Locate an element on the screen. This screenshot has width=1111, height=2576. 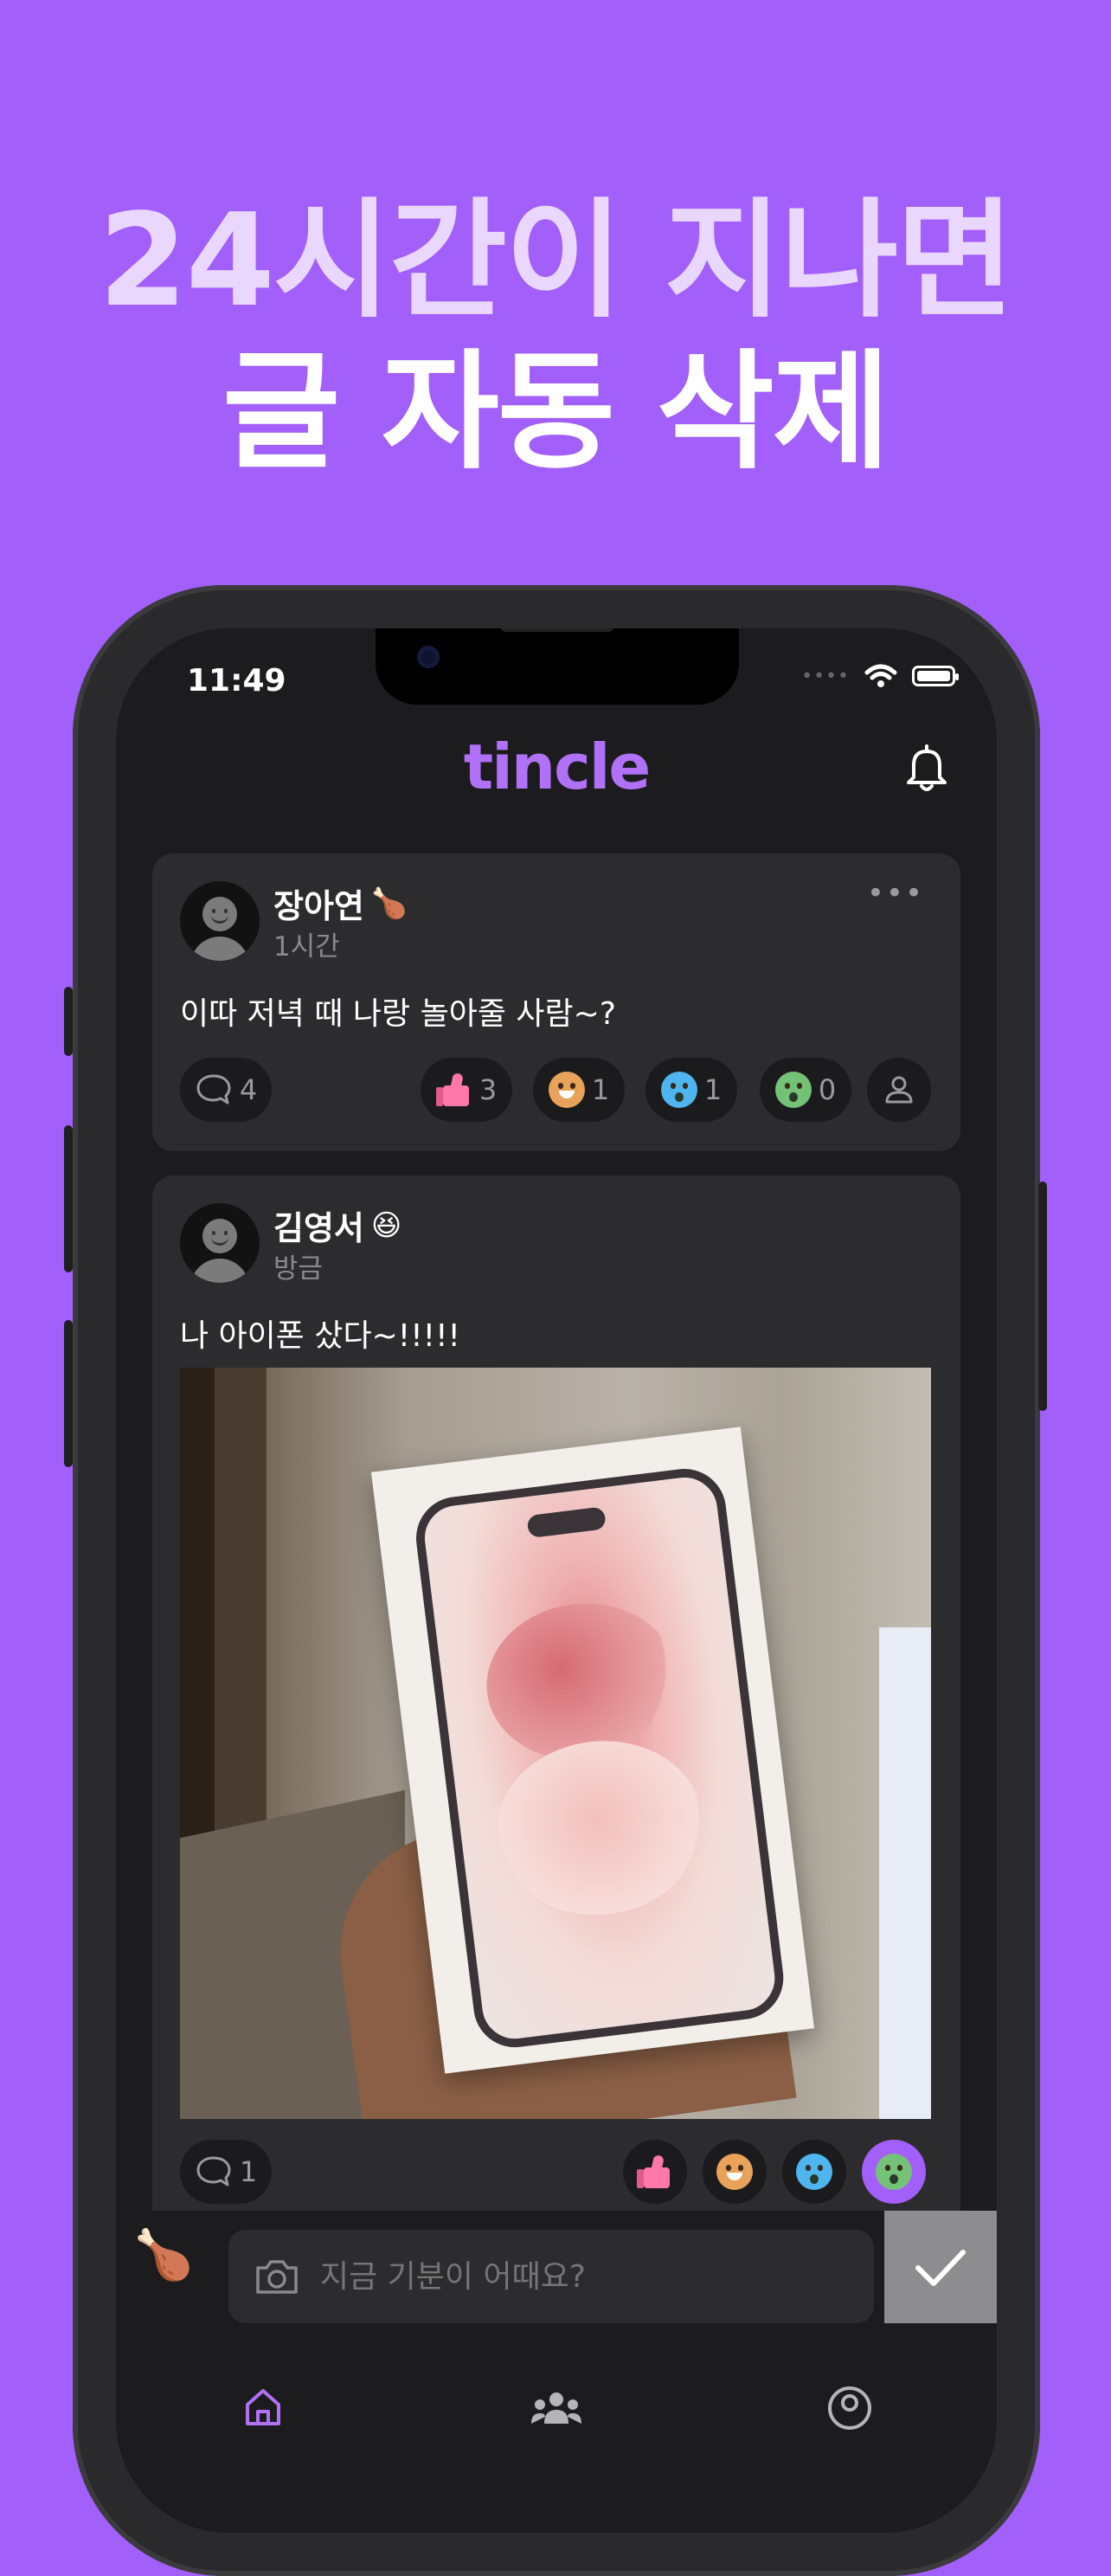
comment-button: 4 is located at coordinates (226, 1090).